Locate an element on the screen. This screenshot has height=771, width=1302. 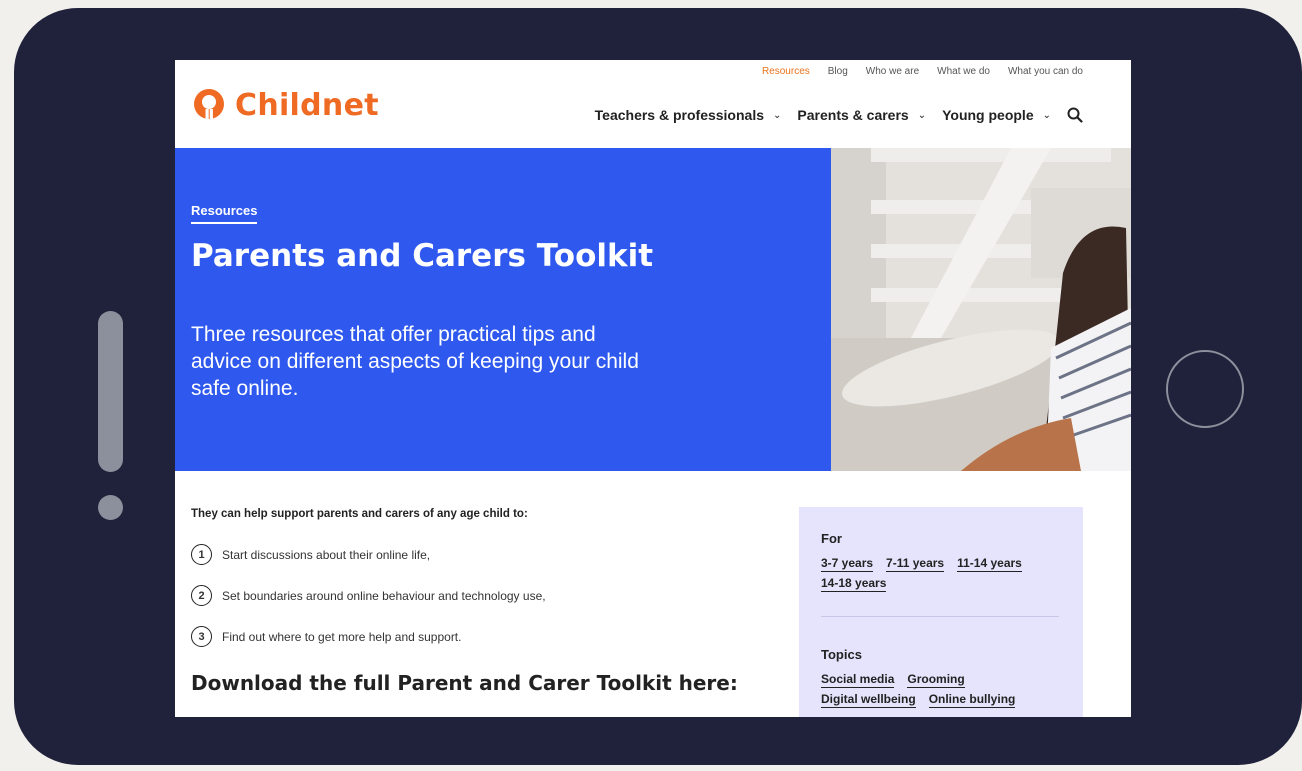
age-tag: 14-18 years is located at coordinates (854, 584).